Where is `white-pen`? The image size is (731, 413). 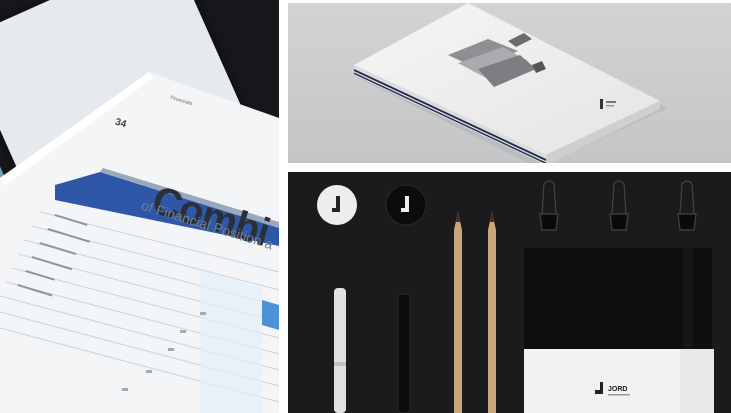
white-pen is located at coordinates (340, 350).